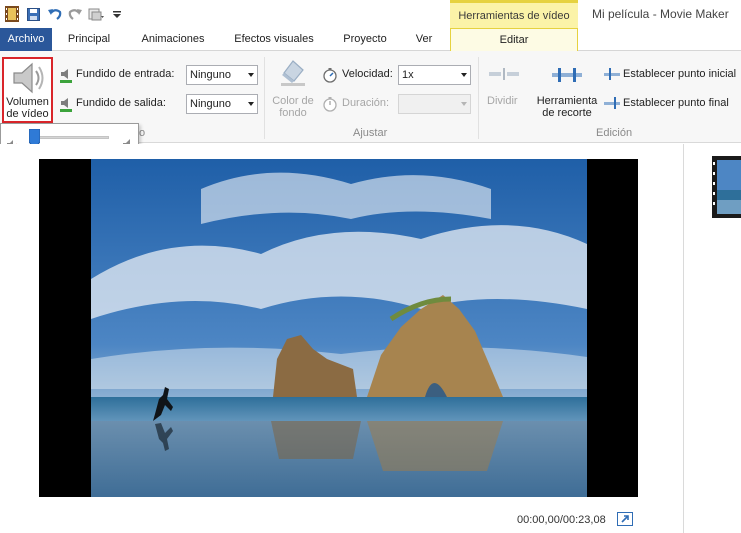  Describe the element at coordinates (66, 105) in the screenshot. I see `fade-out-icon` at that location.